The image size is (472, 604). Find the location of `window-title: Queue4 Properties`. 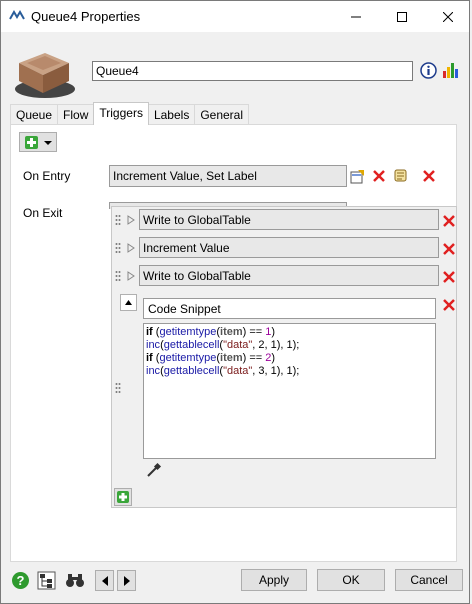

window-title: Queue4 Properties is located at coordinates (86, 16).